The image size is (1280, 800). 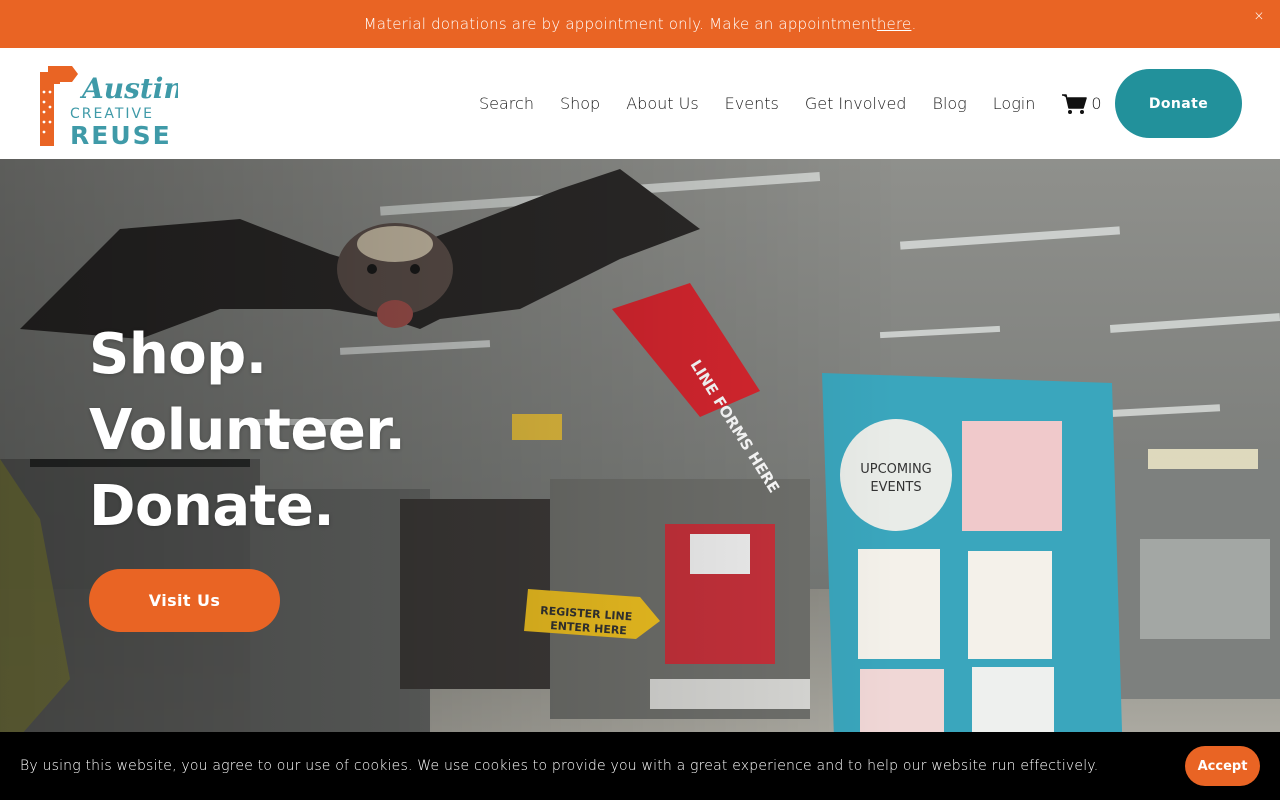 What do you see at coordinates (1075, 103) in the screenshot?
I see `cart-icon` at bounding box center [1075, 103].